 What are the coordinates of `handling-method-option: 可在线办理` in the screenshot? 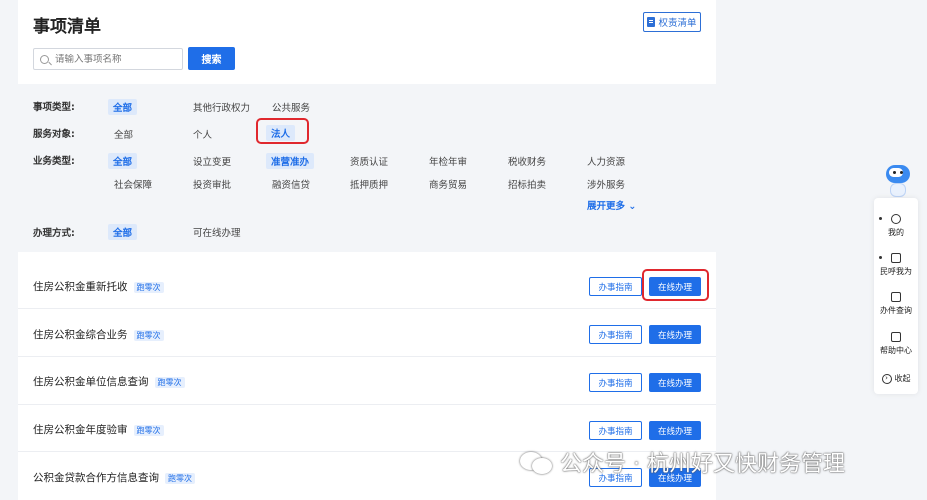 It's located at (217, 232).